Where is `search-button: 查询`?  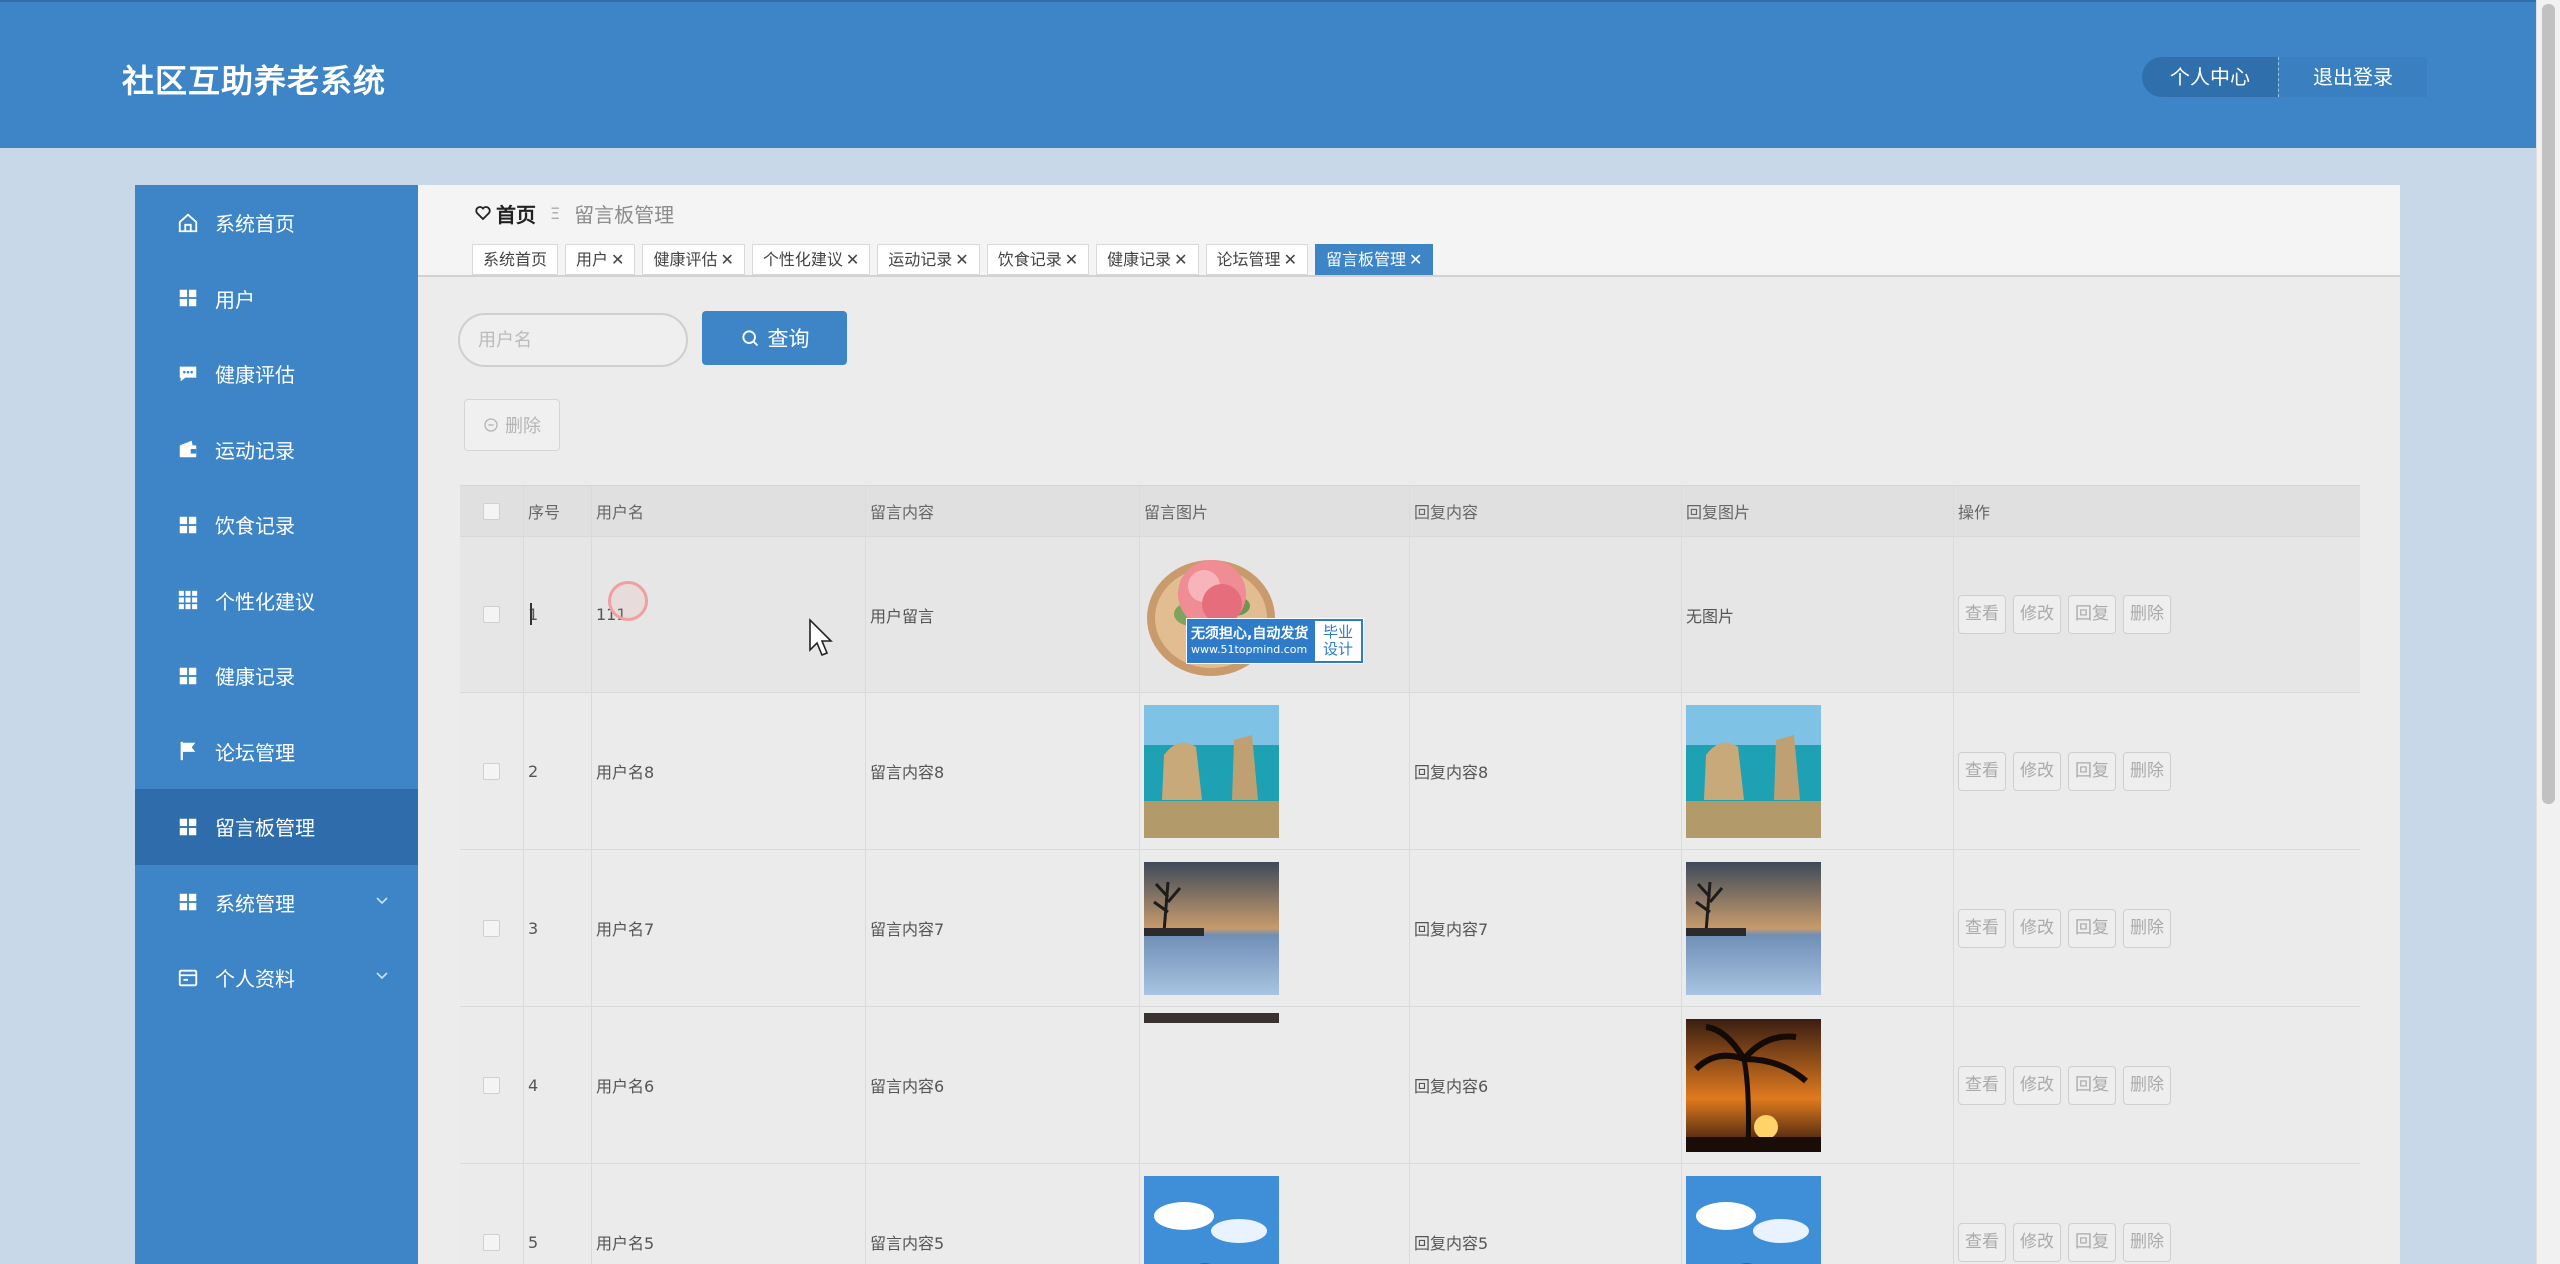 search-button: 查询 is located at coordinates (774, 338).